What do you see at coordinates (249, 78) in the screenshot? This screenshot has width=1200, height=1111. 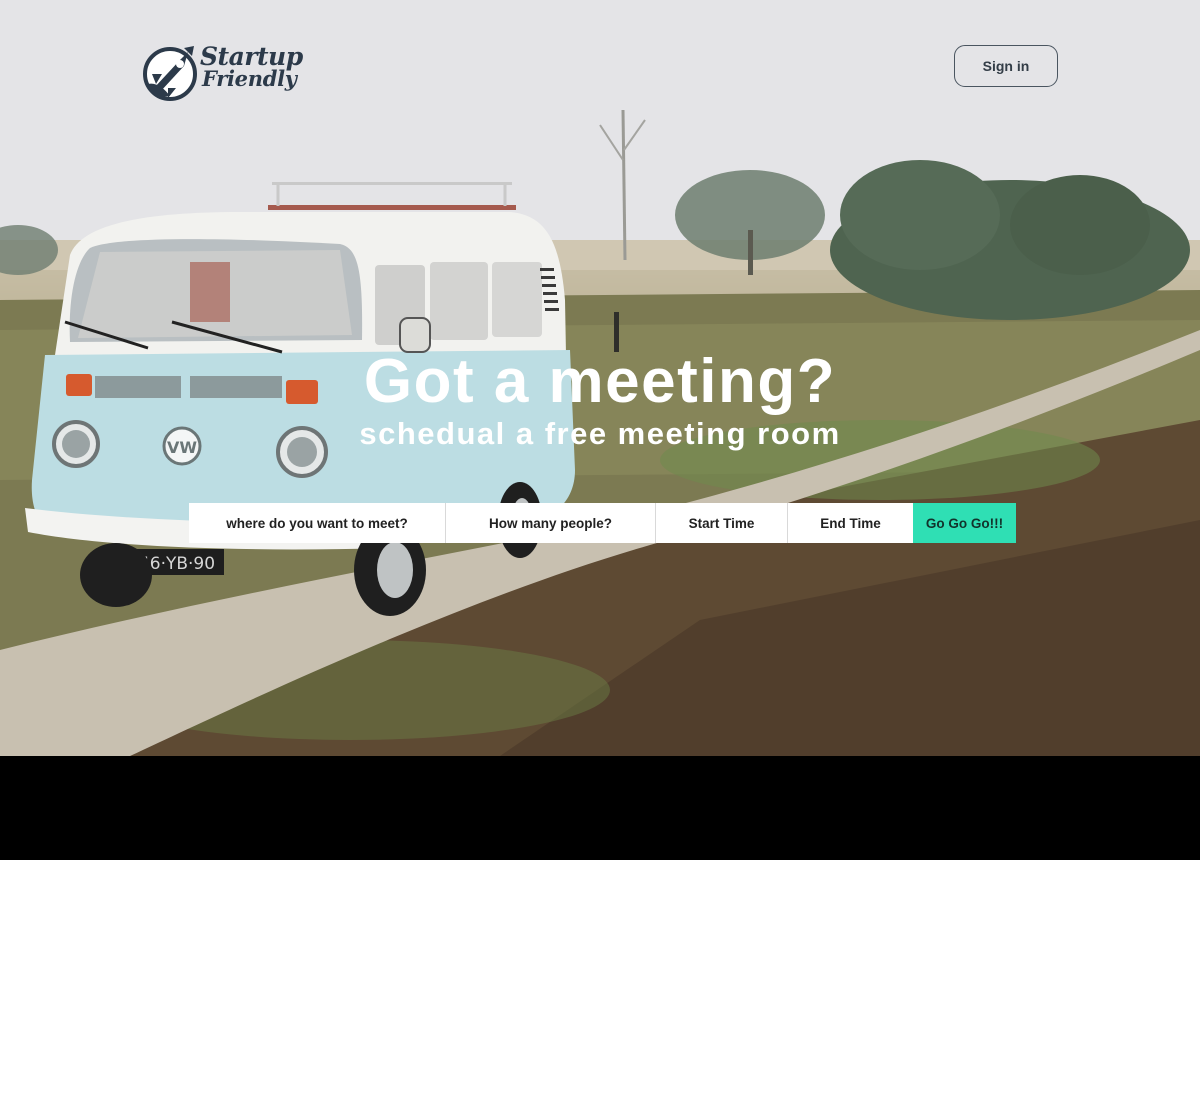 I see `logo-line2: Friendly` at bounding box center [249, 78].